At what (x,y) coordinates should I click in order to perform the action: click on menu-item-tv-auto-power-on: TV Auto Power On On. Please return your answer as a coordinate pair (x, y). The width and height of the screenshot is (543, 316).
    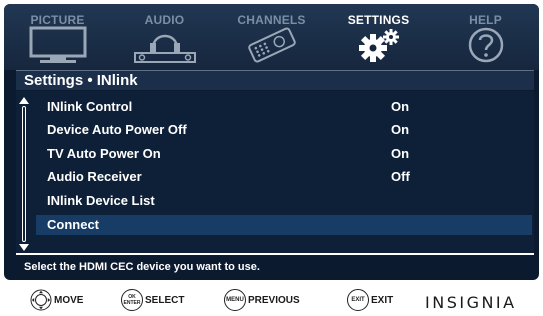
    Looking at the image, I should click on (284, 154).